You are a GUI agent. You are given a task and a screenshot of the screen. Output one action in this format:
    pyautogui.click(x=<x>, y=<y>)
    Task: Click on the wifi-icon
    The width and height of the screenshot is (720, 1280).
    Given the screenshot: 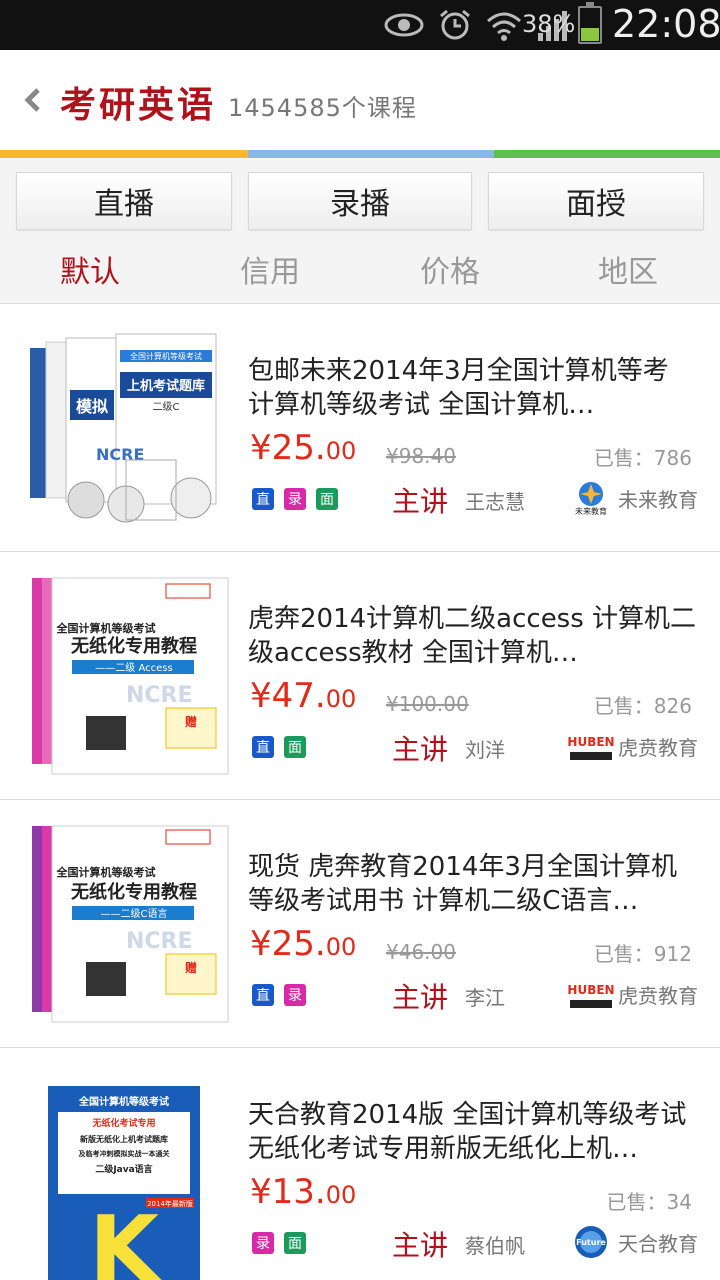 What is the action you would take?
    pyautogui.click(x=504, y=26)
    